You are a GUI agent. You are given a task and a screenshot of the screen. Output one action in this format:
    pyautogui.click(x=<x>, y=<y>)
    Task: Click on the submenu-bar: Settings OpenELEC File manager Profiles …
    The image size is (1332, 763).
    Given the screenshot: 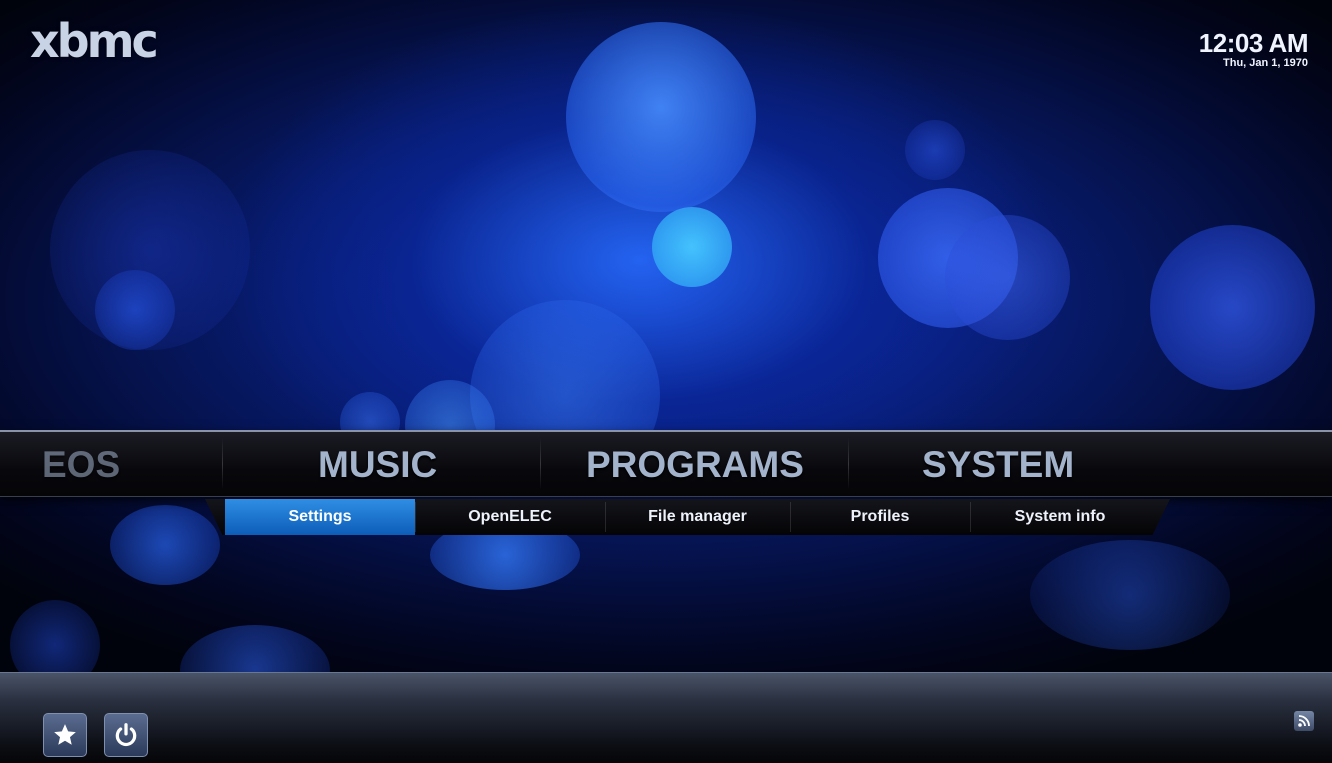 What is the action you would take?
    pyautogui.click(x=687, y=517)
    